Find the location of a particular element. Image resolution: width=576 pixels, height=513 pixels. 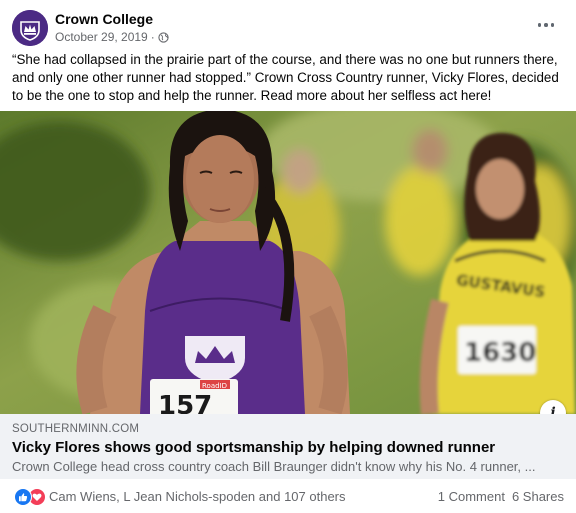

reaction-icons is located at coordinates (30, 497).